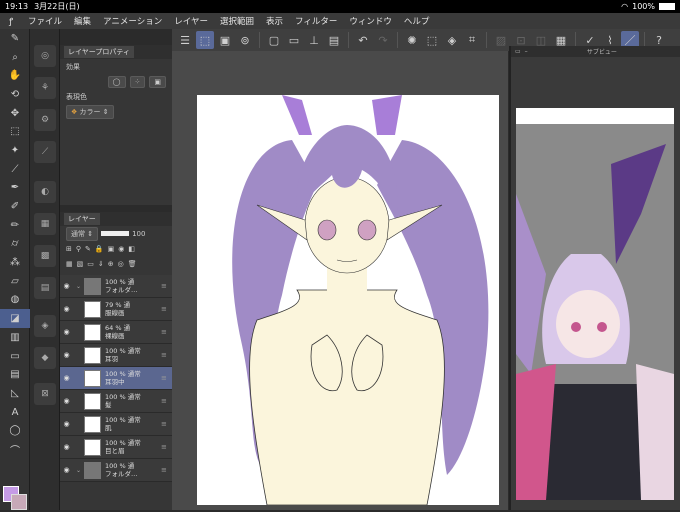 Image resolution: width=680 pixels, height=512 pixels. Describe the element at coordinates (45, 192) in the screenshot. I see `color-wheel-icon: ◐` at that location.